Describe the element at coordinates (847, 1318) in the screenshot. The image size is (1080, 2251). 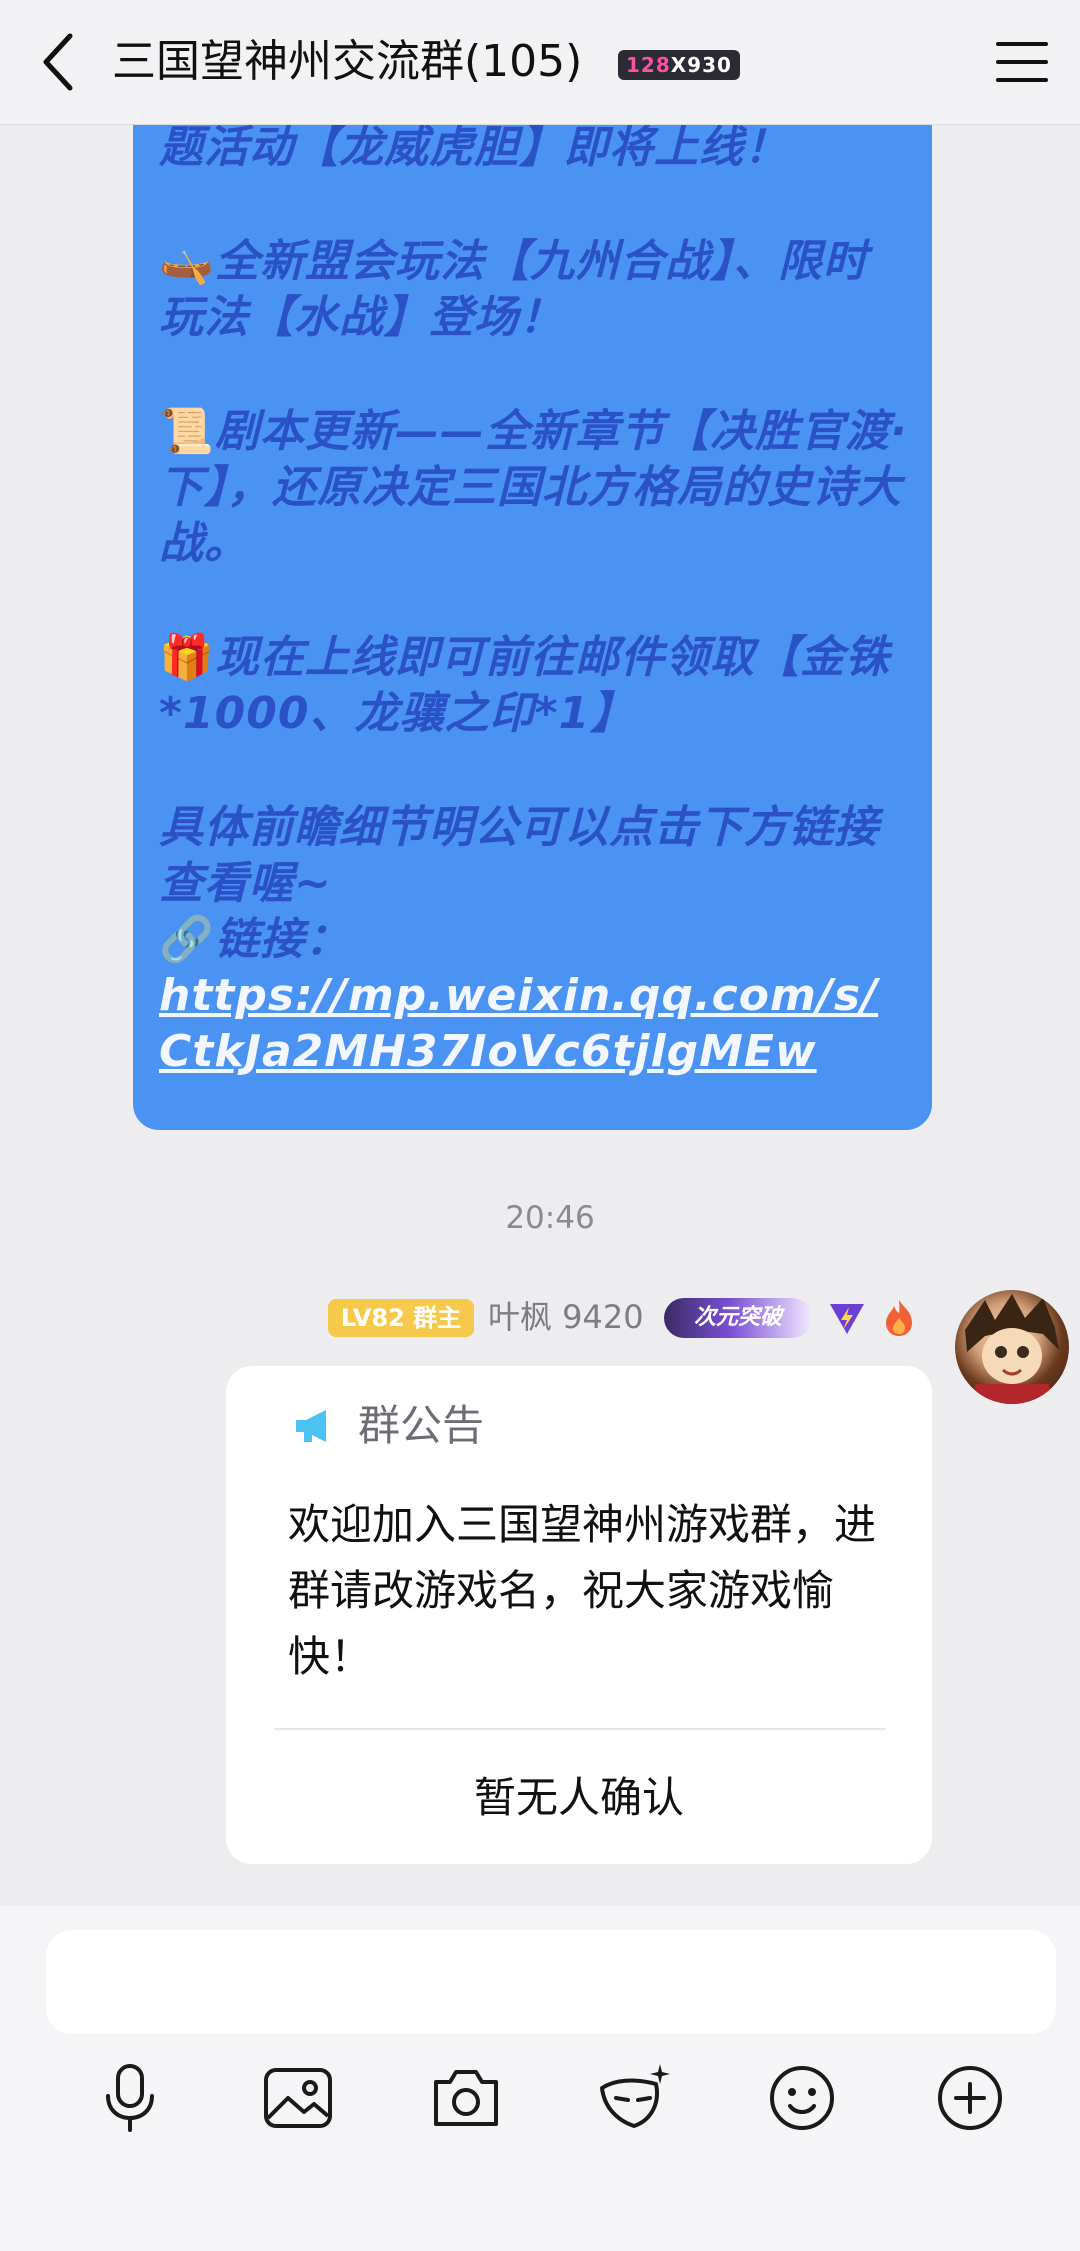
I see `vip-icon` at that location.